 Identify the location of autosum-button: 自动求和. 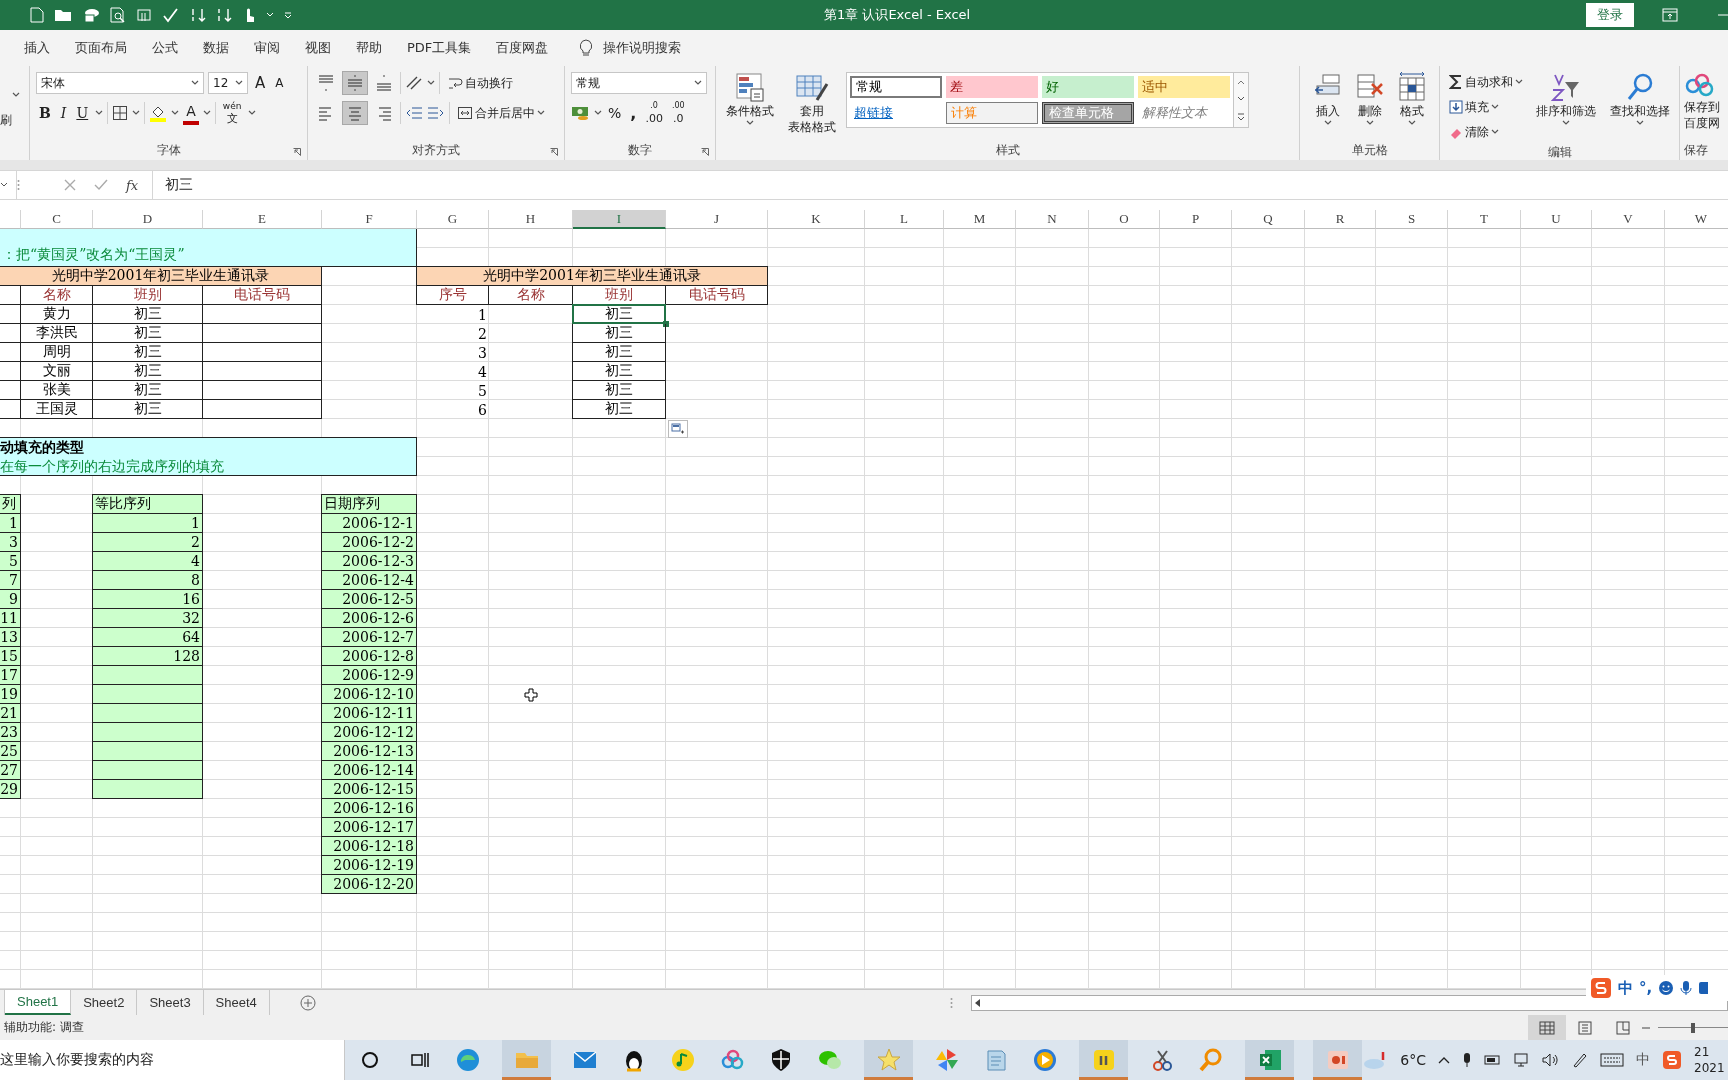
(1486, 82).